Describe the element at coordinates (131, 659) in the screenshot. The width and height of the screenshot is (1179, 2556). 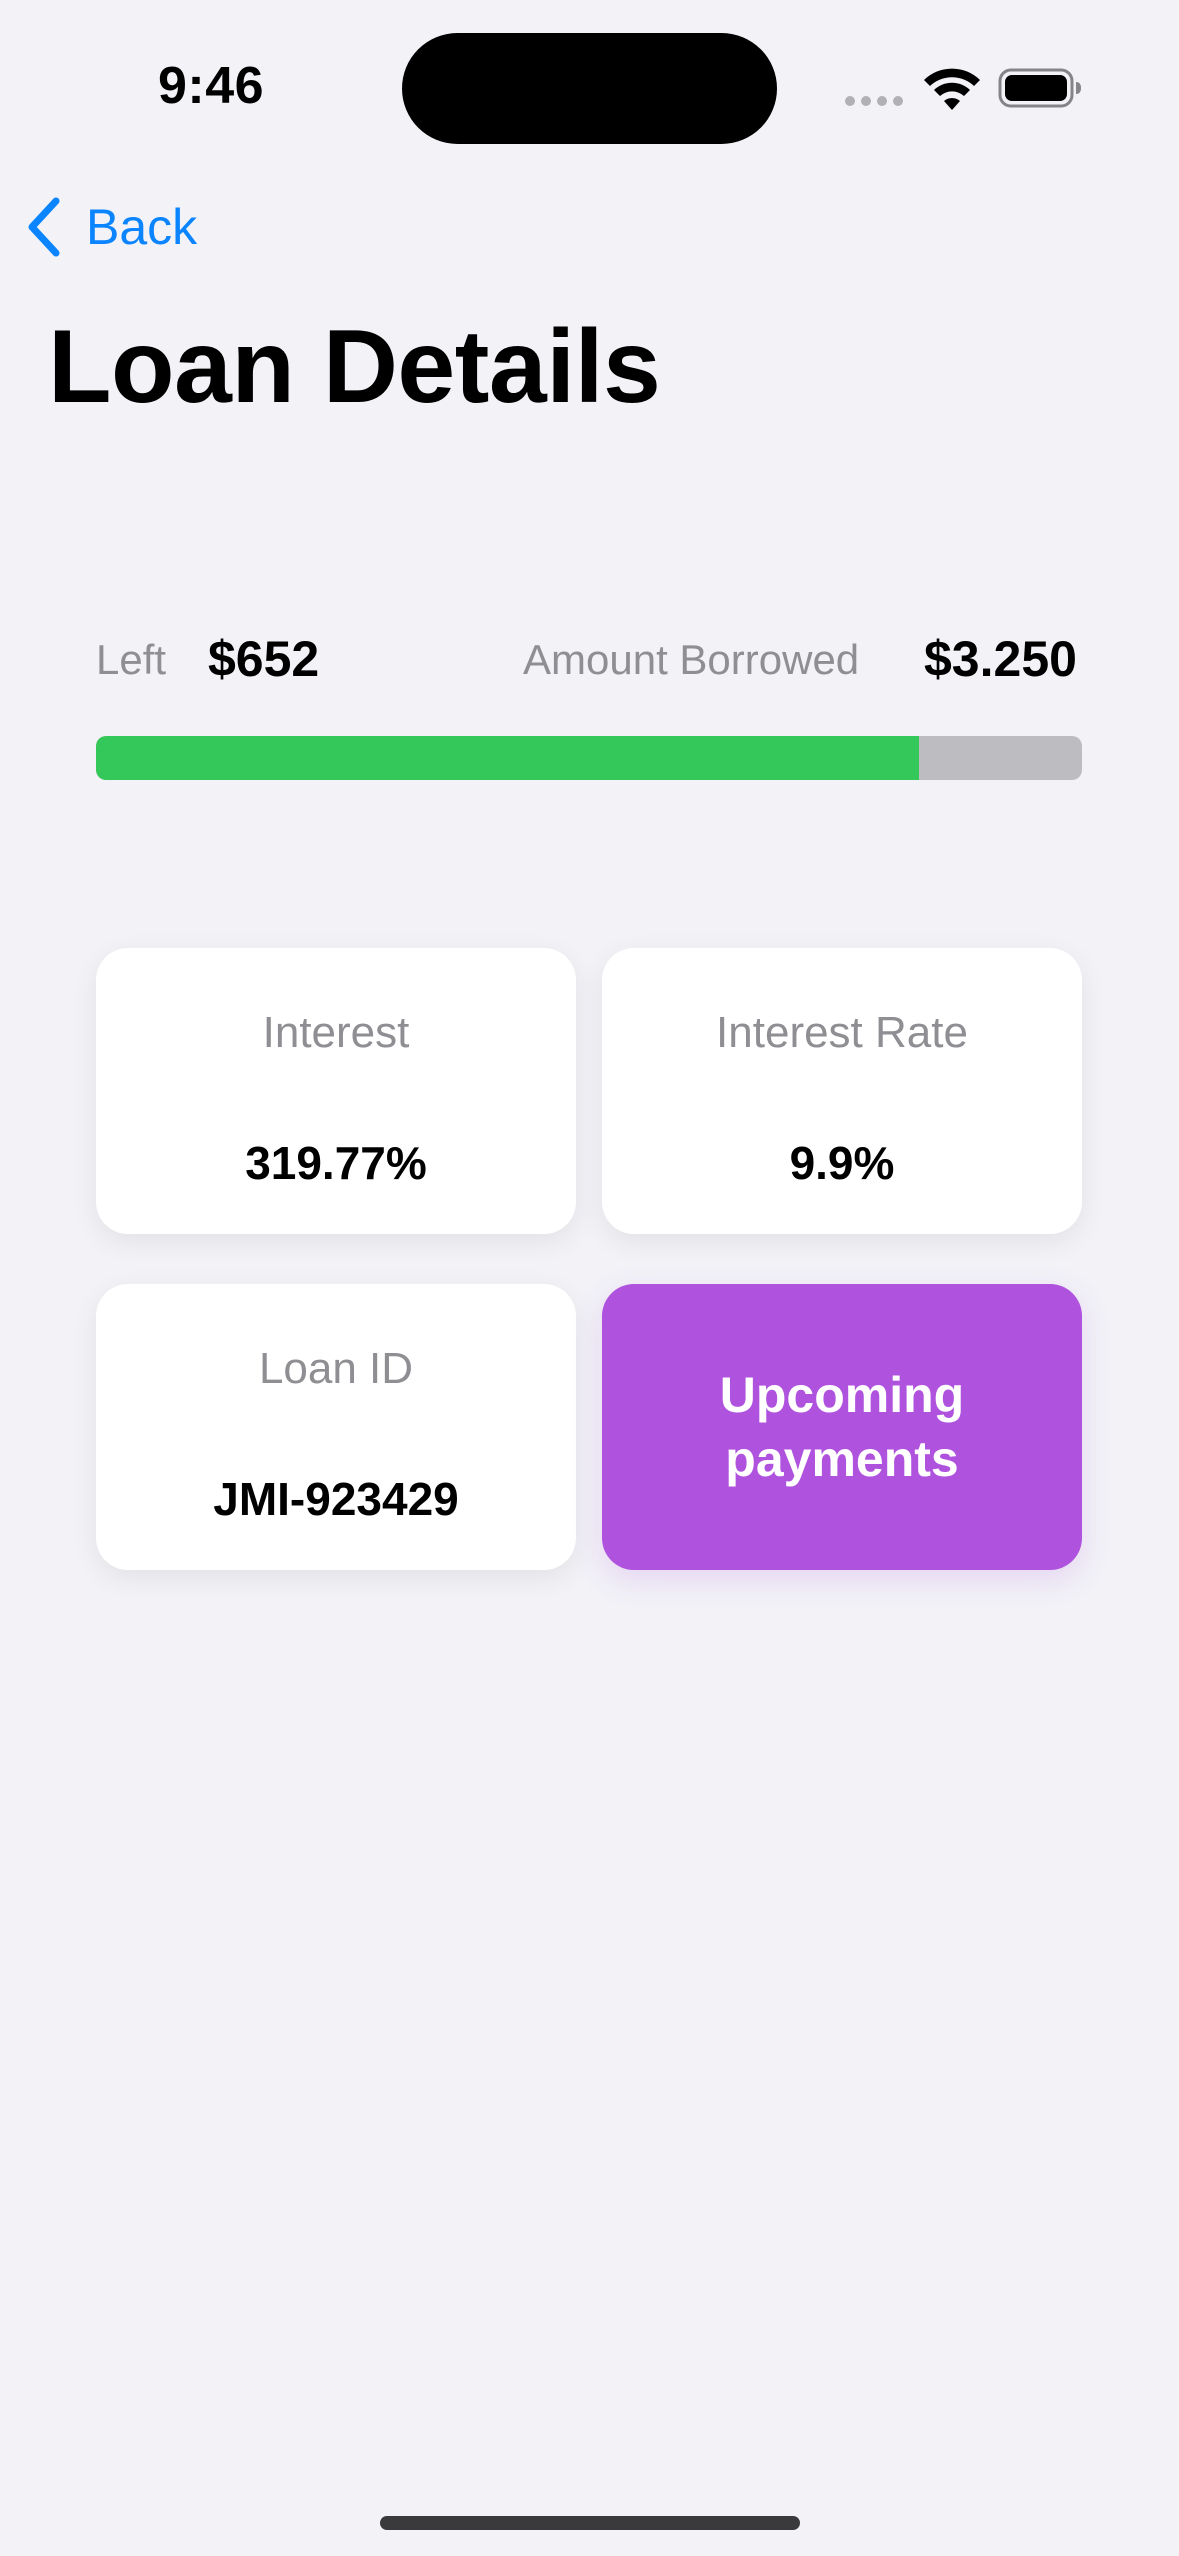
I see `left-label: Left` at that location.